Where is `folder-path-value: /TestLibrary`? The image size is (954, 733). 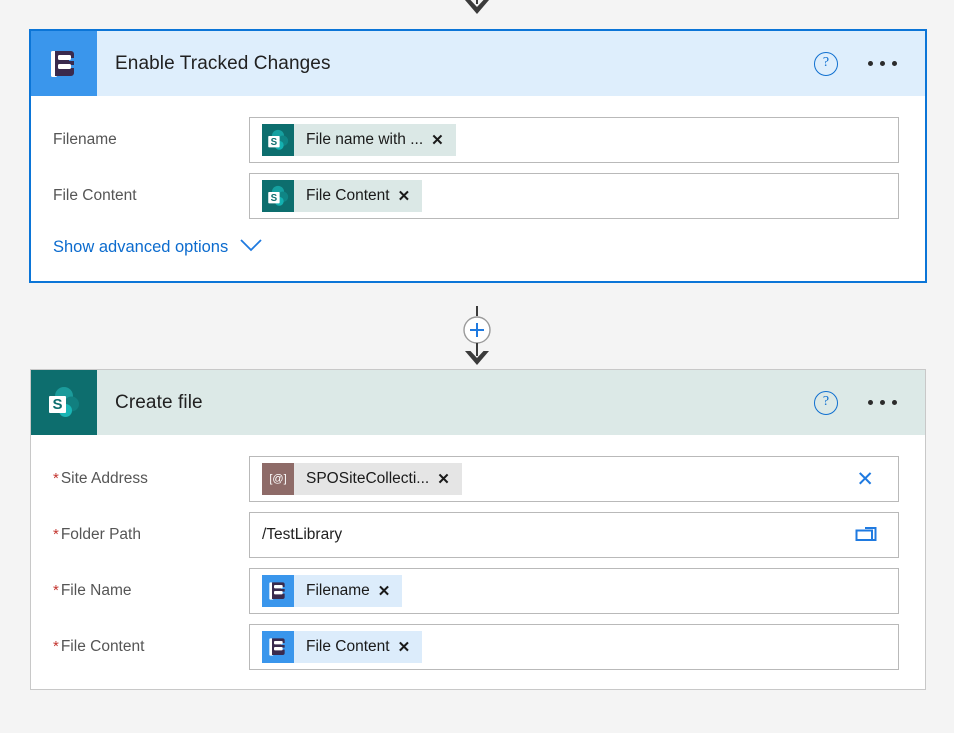
folder-path-value: /TestLibrary is located at coordinates (302, 534).